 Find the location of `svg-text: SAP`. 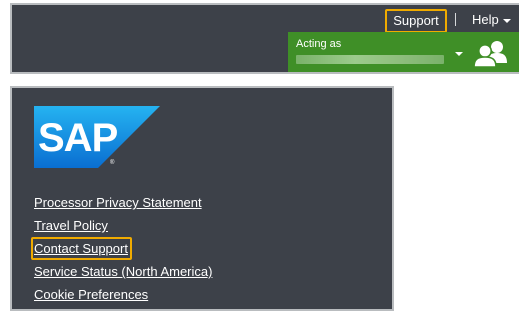

svg-text: SAP is located at coordinates (78, 138).